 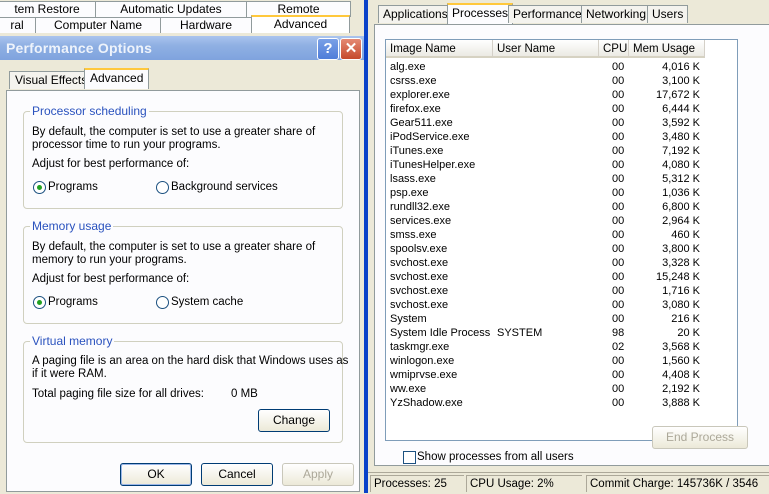 I want to click on processor-background-radio, so click(x=162, y=187).